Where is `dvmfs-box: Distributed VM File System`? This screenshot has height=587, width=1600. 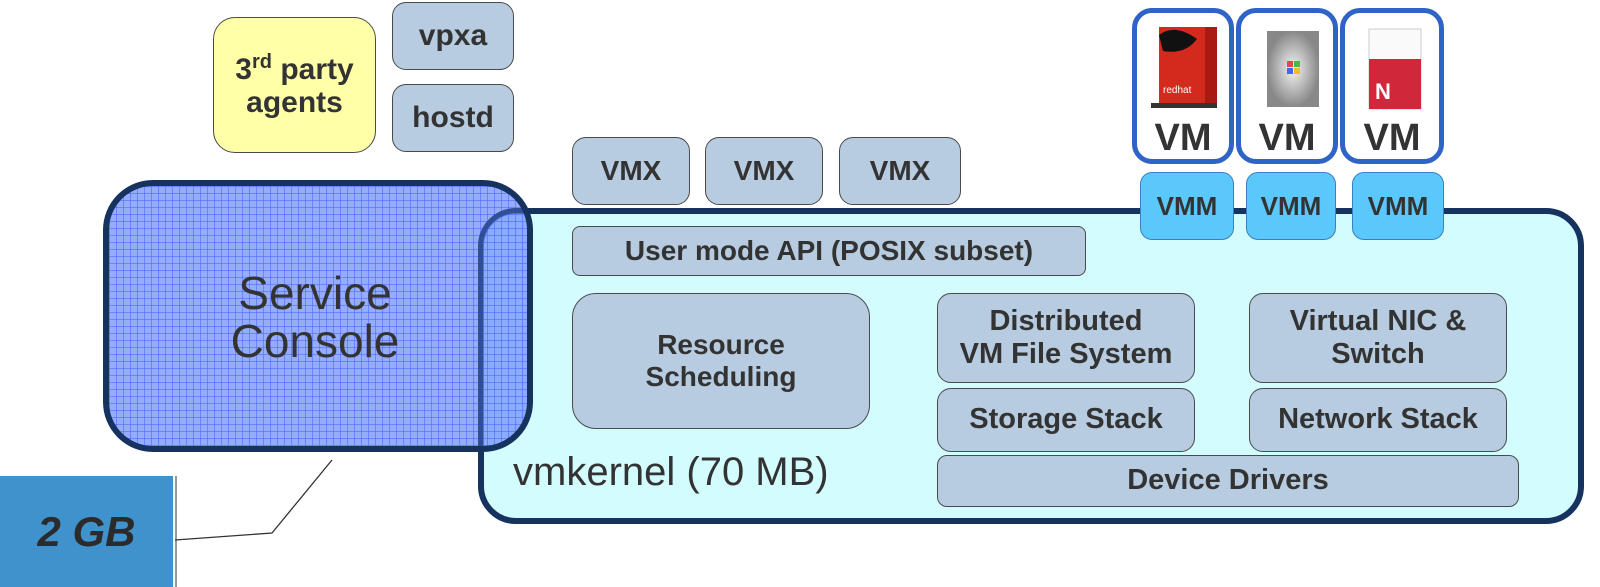
dvmfs-box: Distributed VM File System is located at coordinates (1066, 338).